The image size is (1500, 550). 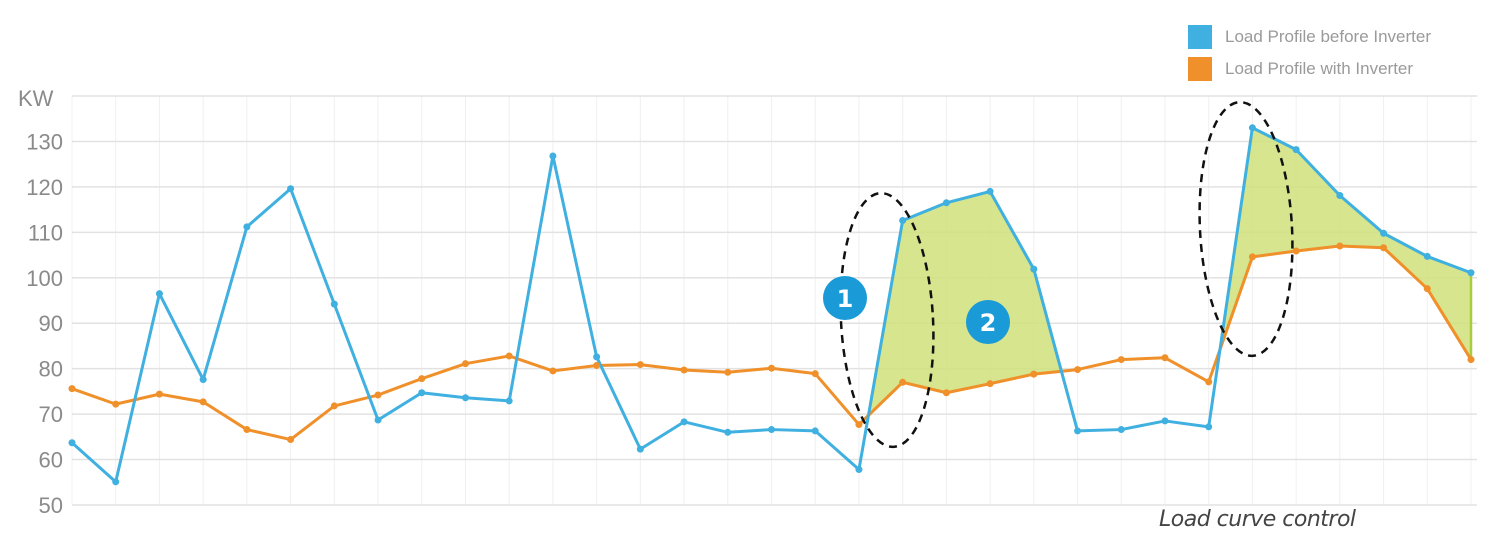 I want to click on y-tick-label: 70, so click(x=51, y=414).